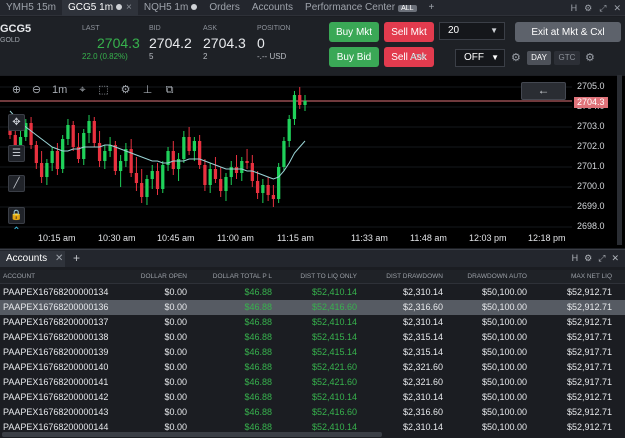 Image resolution: width=625 pixels, height=438 pixels. What do you see at coordinates (361, 8) in the screenshot?
I see `workspace-tab: Performance Center ALL` at bounding box center [361, 8].